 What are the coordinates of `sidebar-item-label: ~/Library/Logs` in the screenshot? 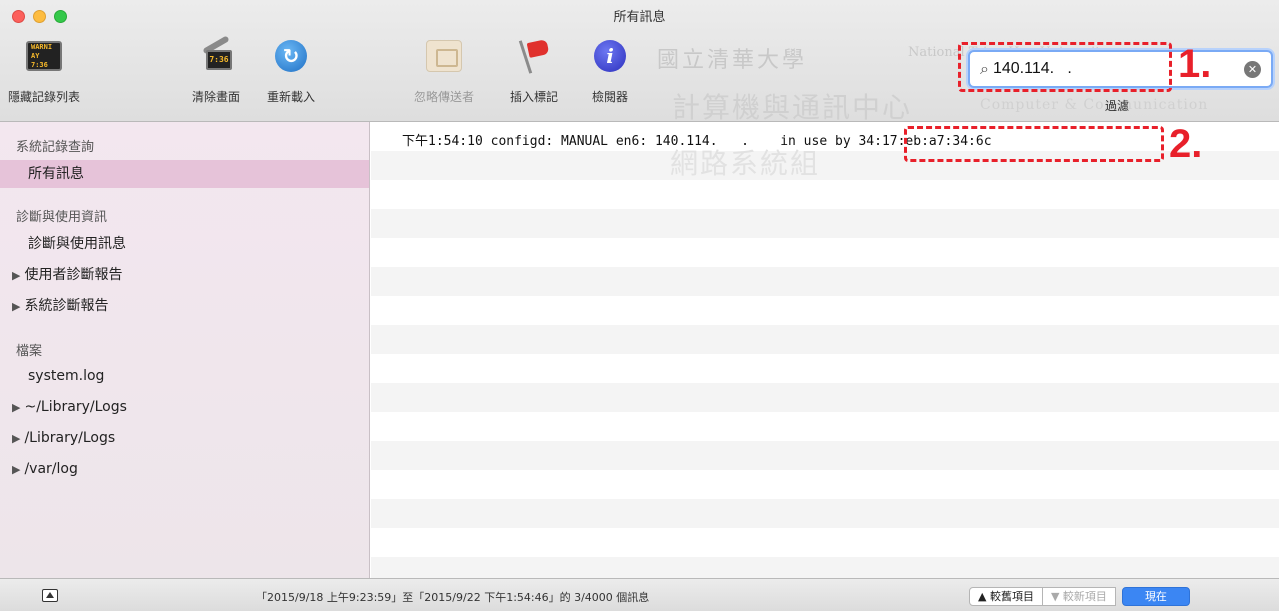 It's located at (75, 407).